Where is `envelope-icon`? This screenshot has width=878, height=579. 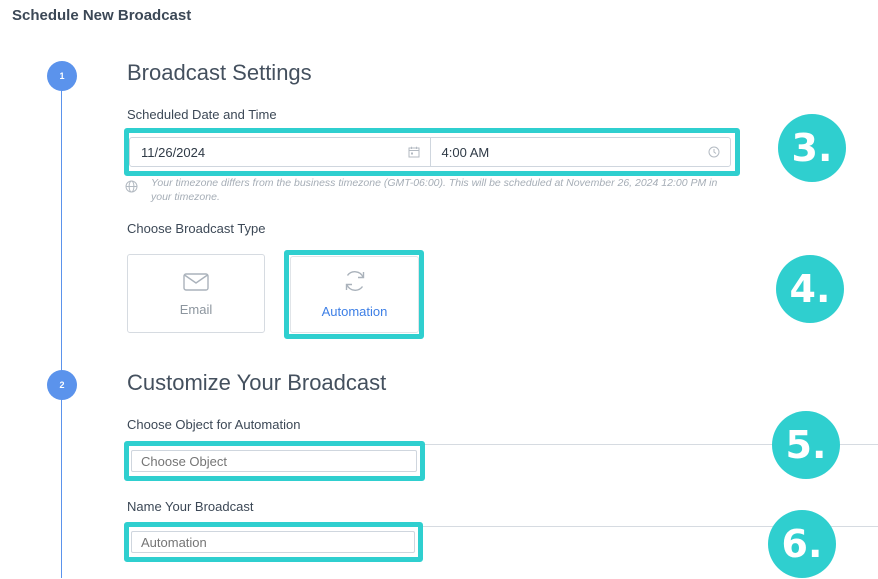 envelope-icon is located at coordinates (196, 282).